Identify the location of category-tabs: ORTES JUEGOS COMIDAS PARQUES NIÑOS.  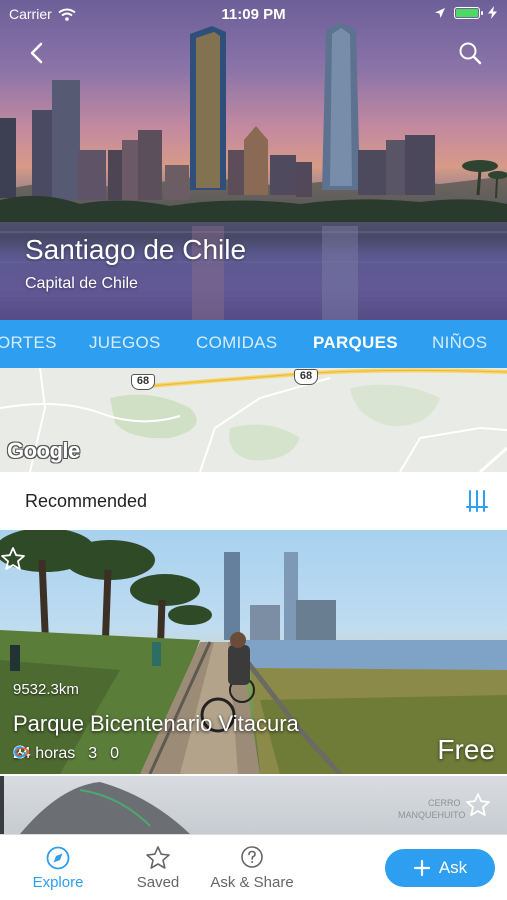
(253, 344).